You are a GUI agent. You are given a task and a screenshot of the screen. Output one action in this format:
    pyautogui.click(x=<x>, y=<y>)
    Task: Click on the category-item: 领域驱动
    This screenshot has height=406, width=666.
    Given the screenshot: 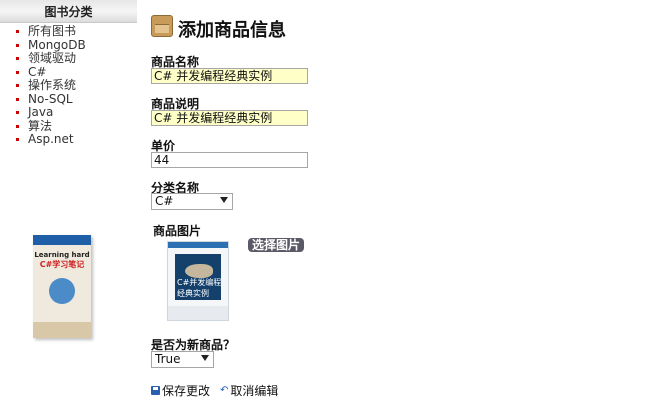 What is the action you would take?
    pyautogui.click(x=51, y=58)
    